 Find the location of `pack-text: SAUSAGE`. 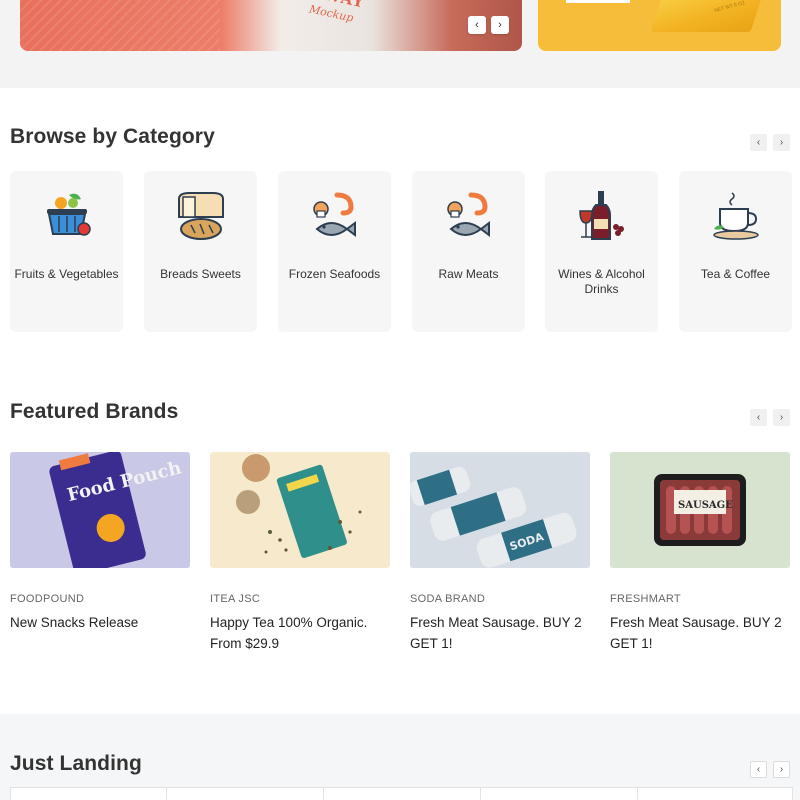

pack-text: SAUSAGE is located at coordinates (705, 505).